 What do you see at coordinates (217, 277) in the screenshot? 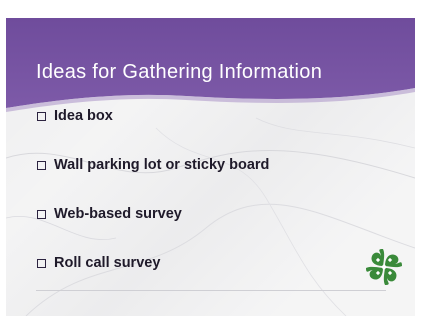
I see `list-item: Roll call survey` at bounding box center [217, 277].